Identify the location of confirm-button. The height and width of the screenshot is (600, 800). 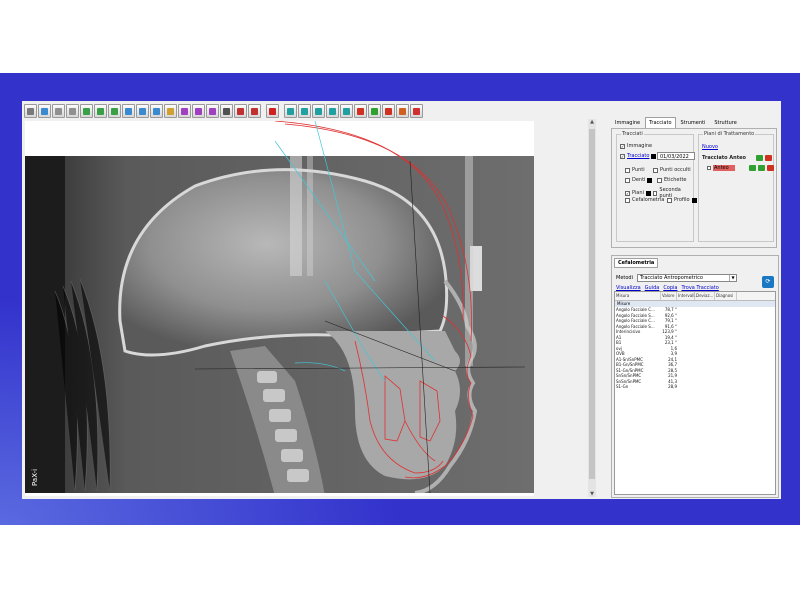
(374, 111).